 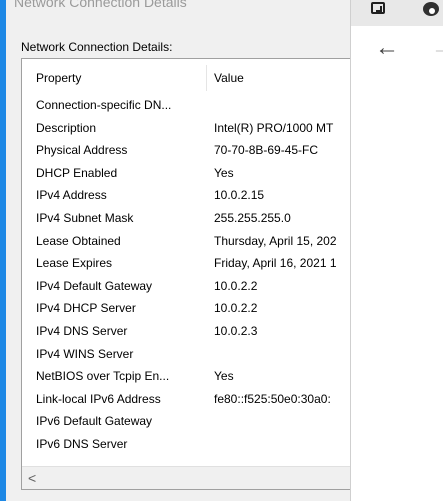 What do you see at coordinates (397, 13) in the screenshot?
I see `browser-tabstrip` at bounding box center [397, 13].